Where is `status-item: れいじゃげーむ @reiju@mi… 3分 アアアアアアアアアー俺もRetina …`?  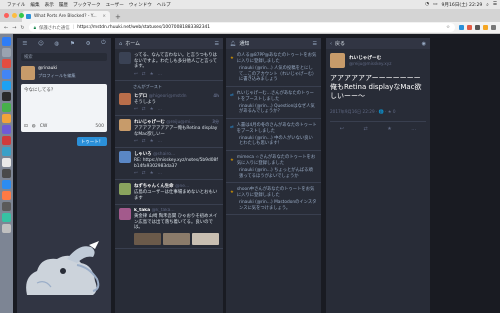
status-item: れいじゃげーむ @reiju@mi… 3分 アアアアアアアアアー俺もRetina … is located at coordinates (169, 132).